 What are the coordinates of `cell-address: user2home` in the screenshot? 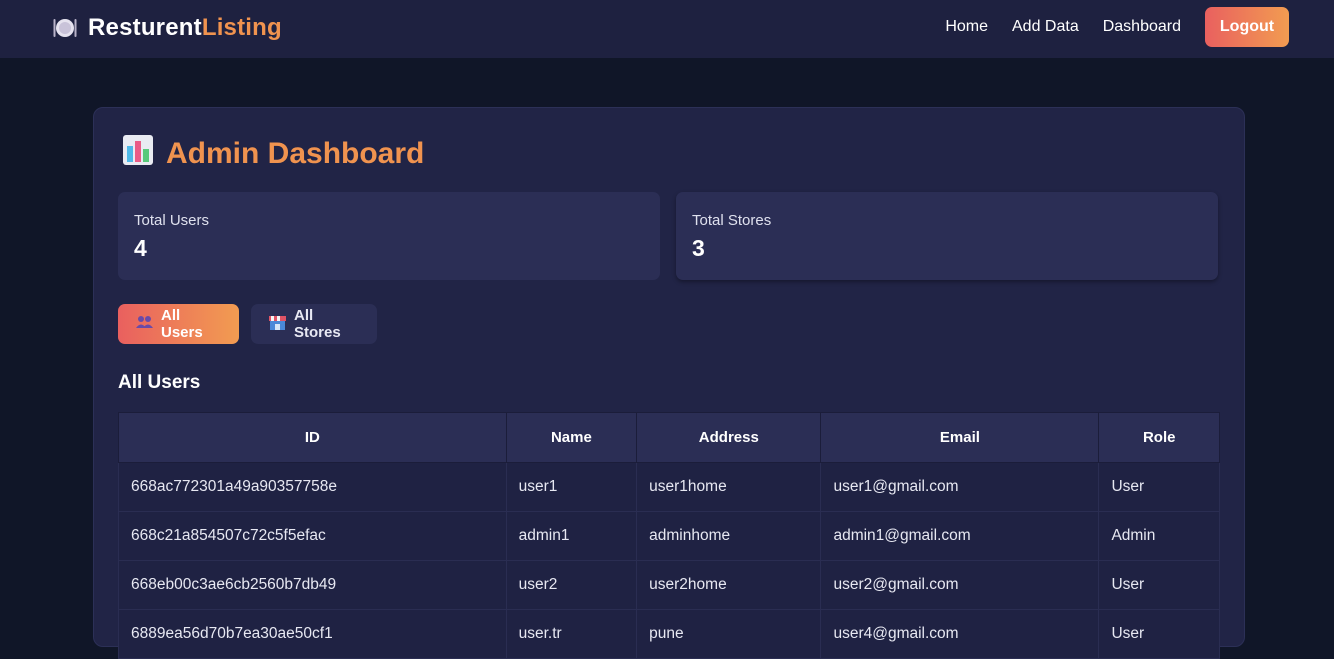 It's located at (729, 585).